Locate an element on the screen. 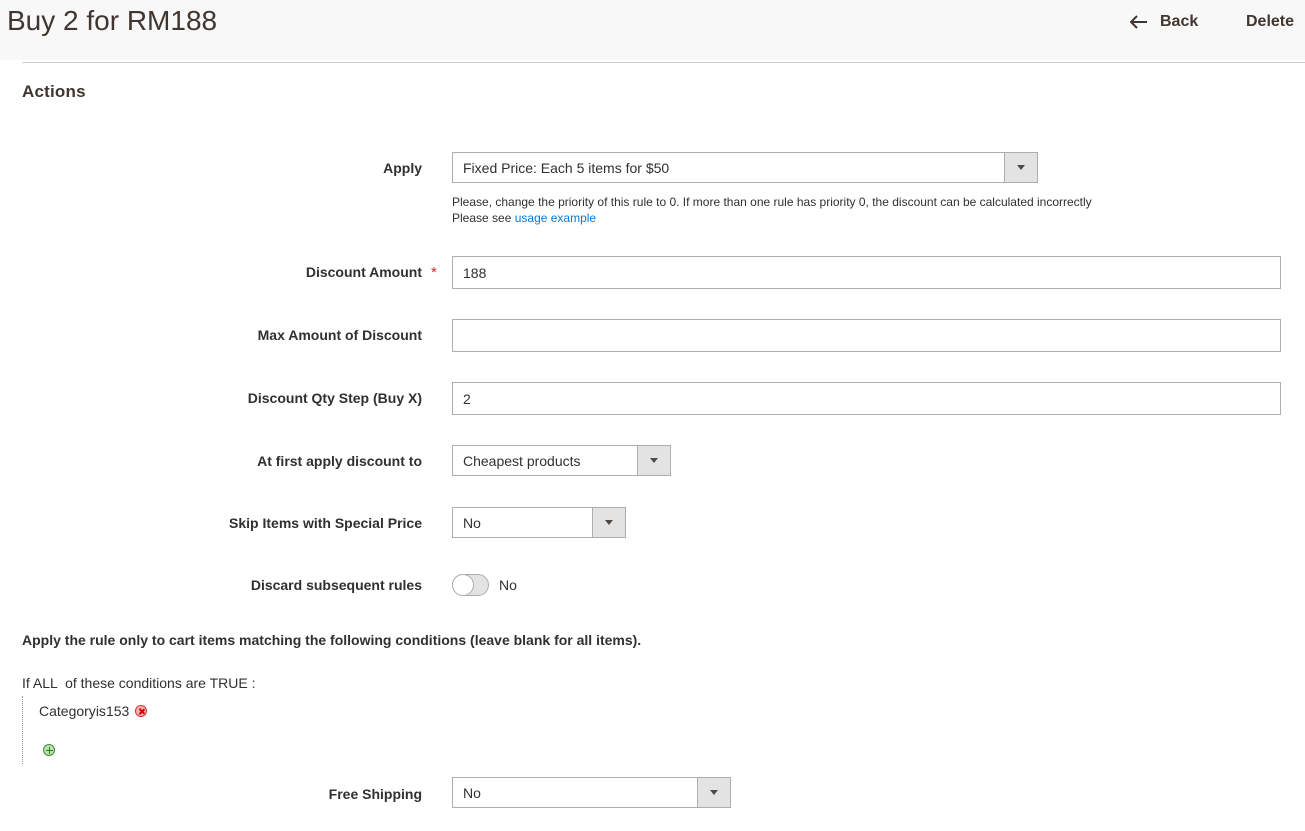 Image resolution: width=1305 pixels, height=831 pixels. page-title: Buy 2 for RM188 is located at coordinates (112, 20).